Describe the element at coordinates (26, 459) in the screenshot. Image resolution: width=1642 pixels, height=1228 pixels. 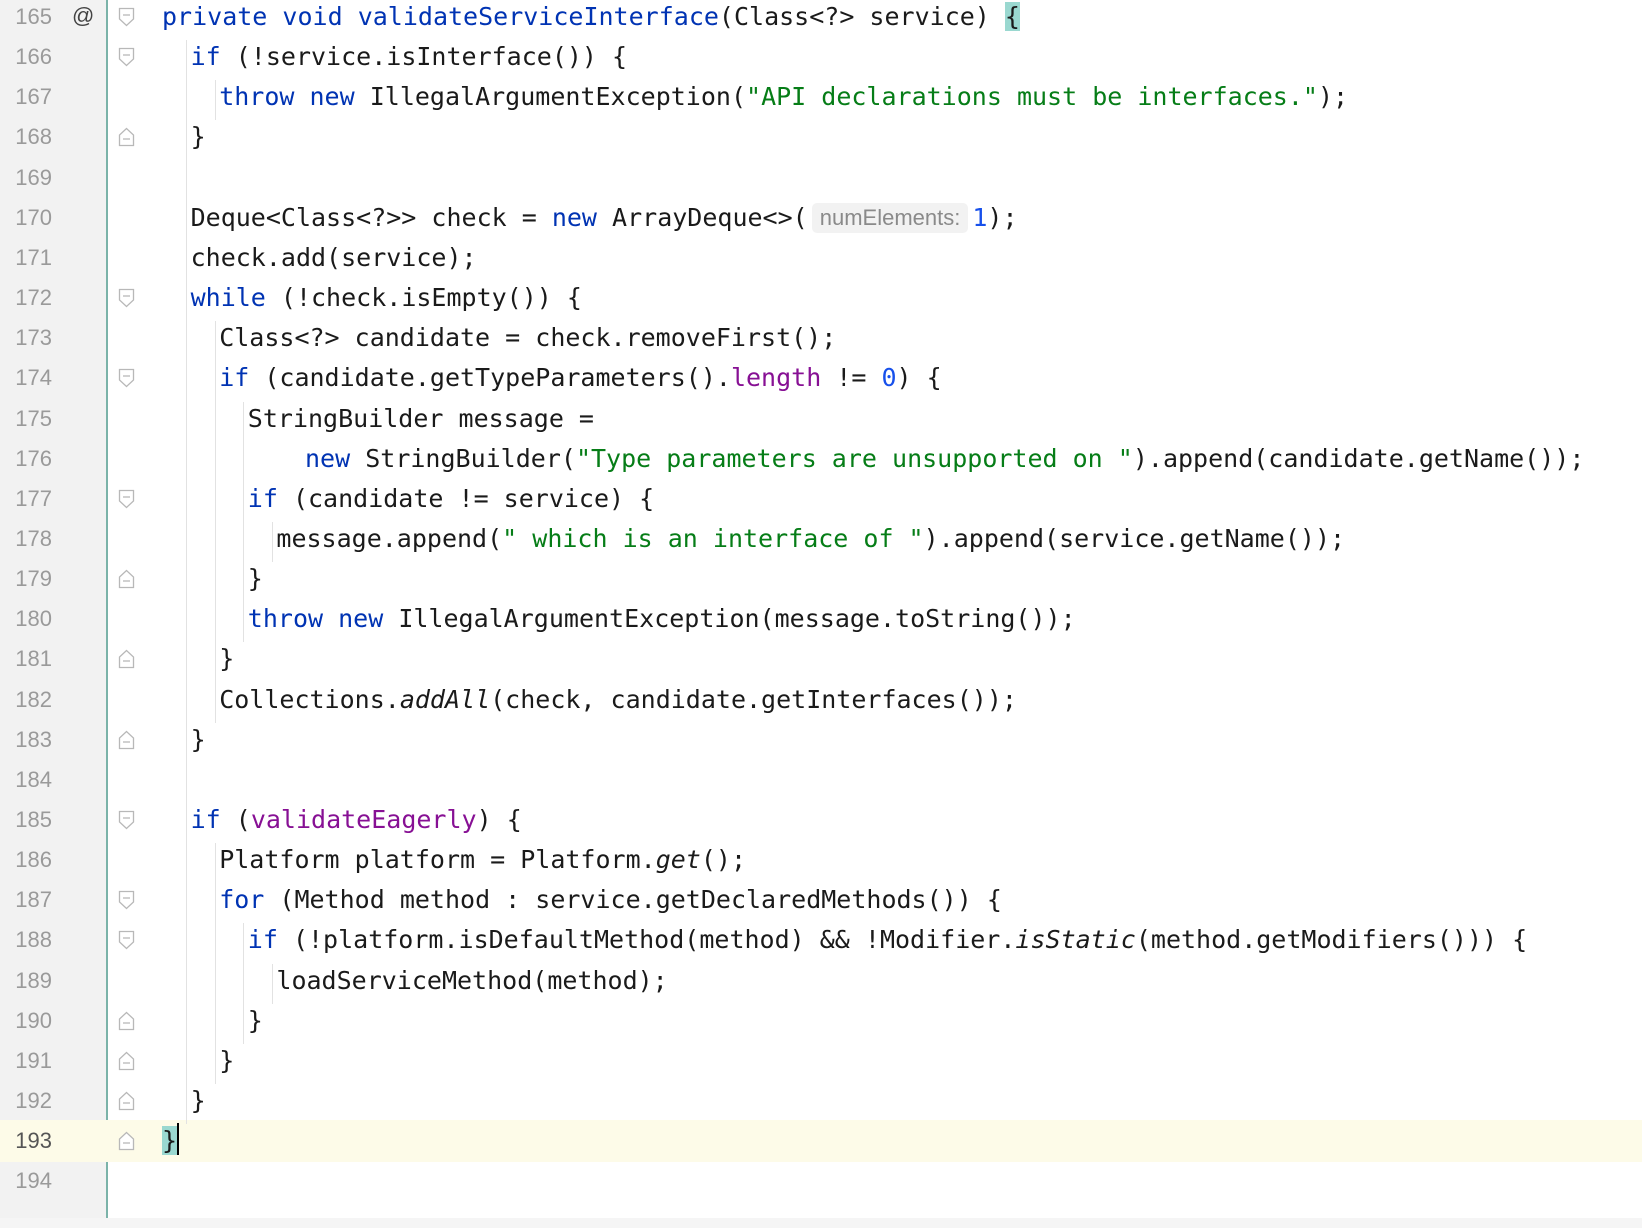
I see `line-number: 176` at that location.